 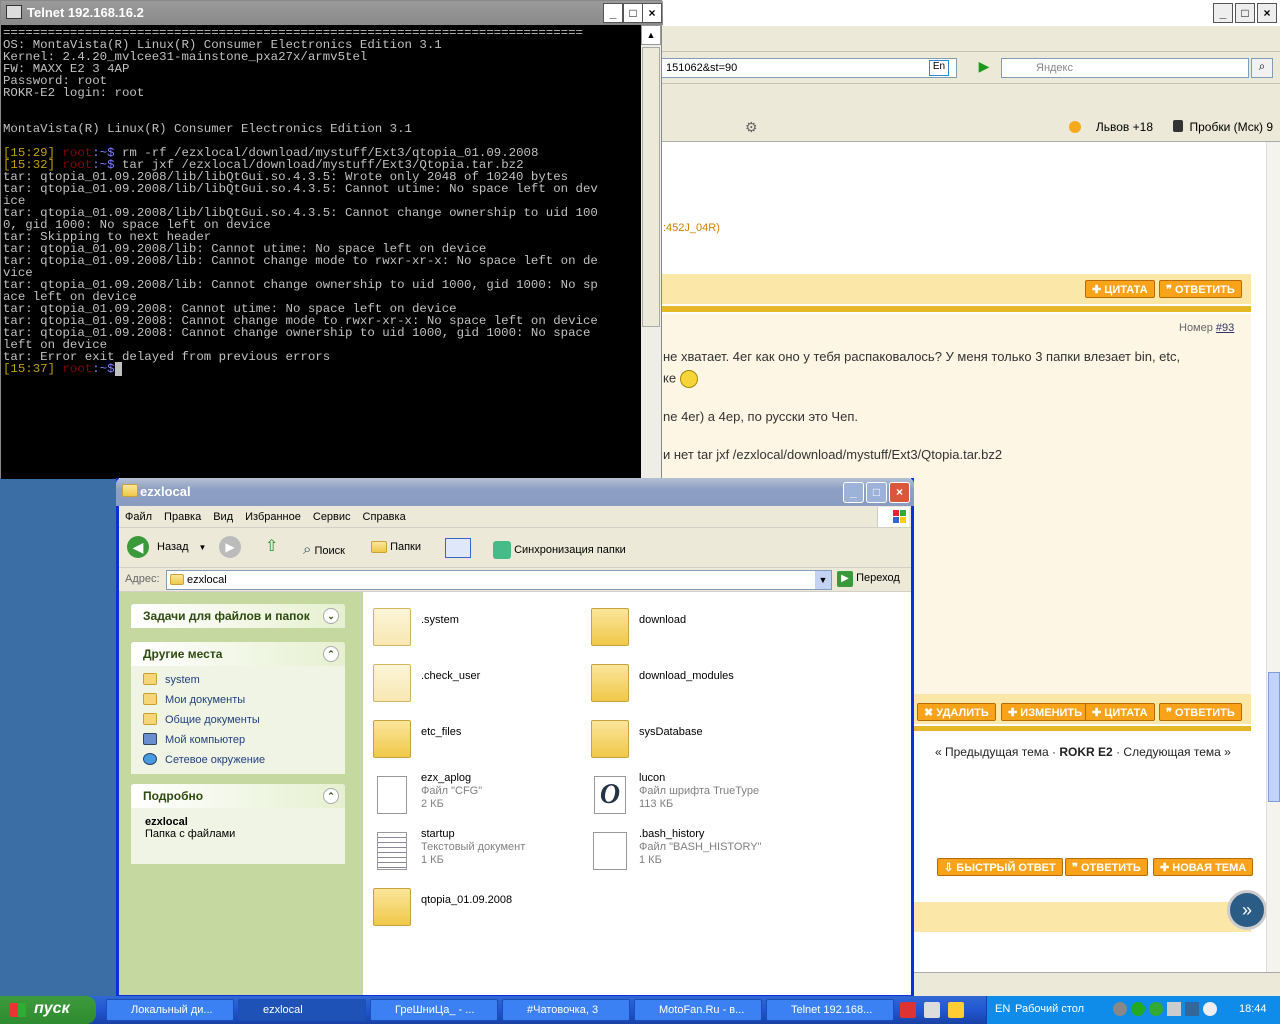 I want to click on folders-icon, so click(x=379, y=547).